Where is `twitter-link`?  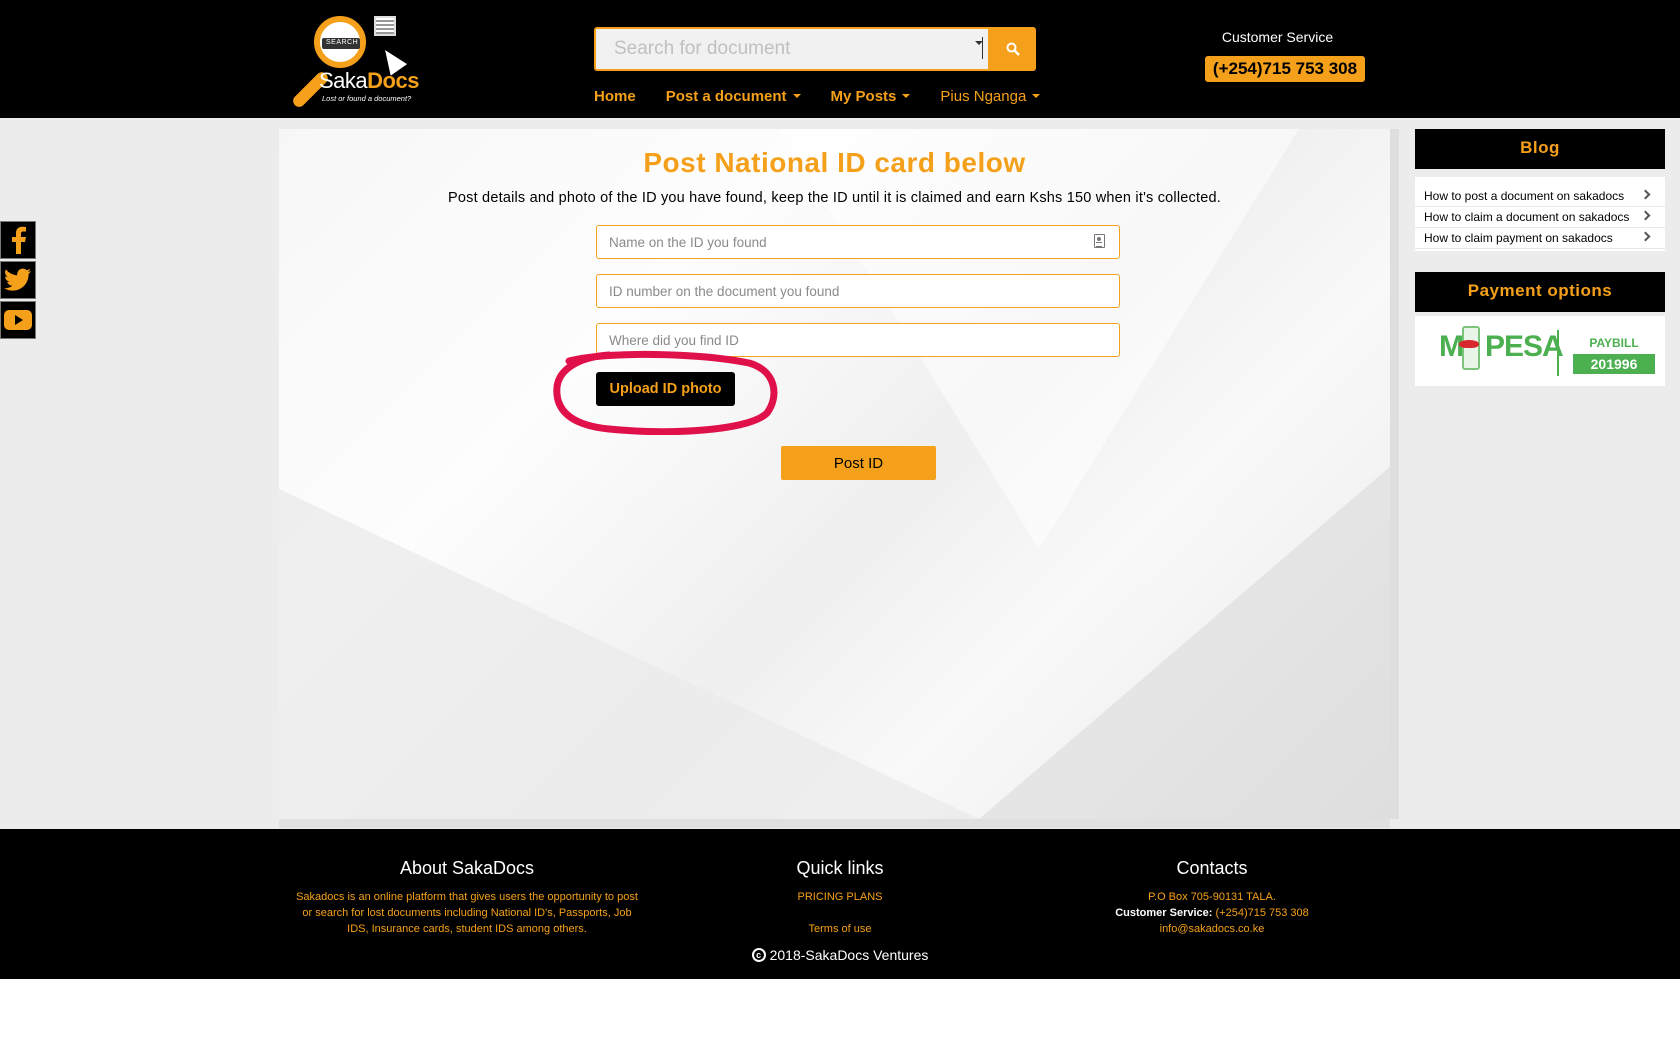 twitter-link is located at coordinates (18, 280).